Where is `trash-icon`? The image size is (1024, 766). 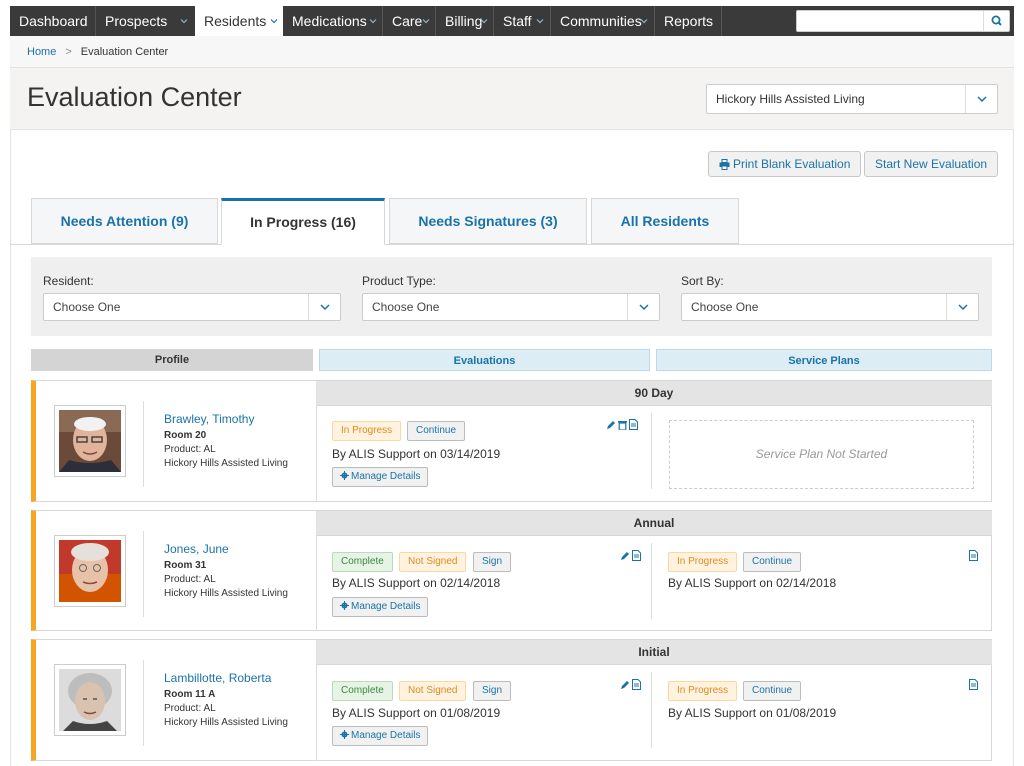 trash-icon is located at coordinates (622, 426).